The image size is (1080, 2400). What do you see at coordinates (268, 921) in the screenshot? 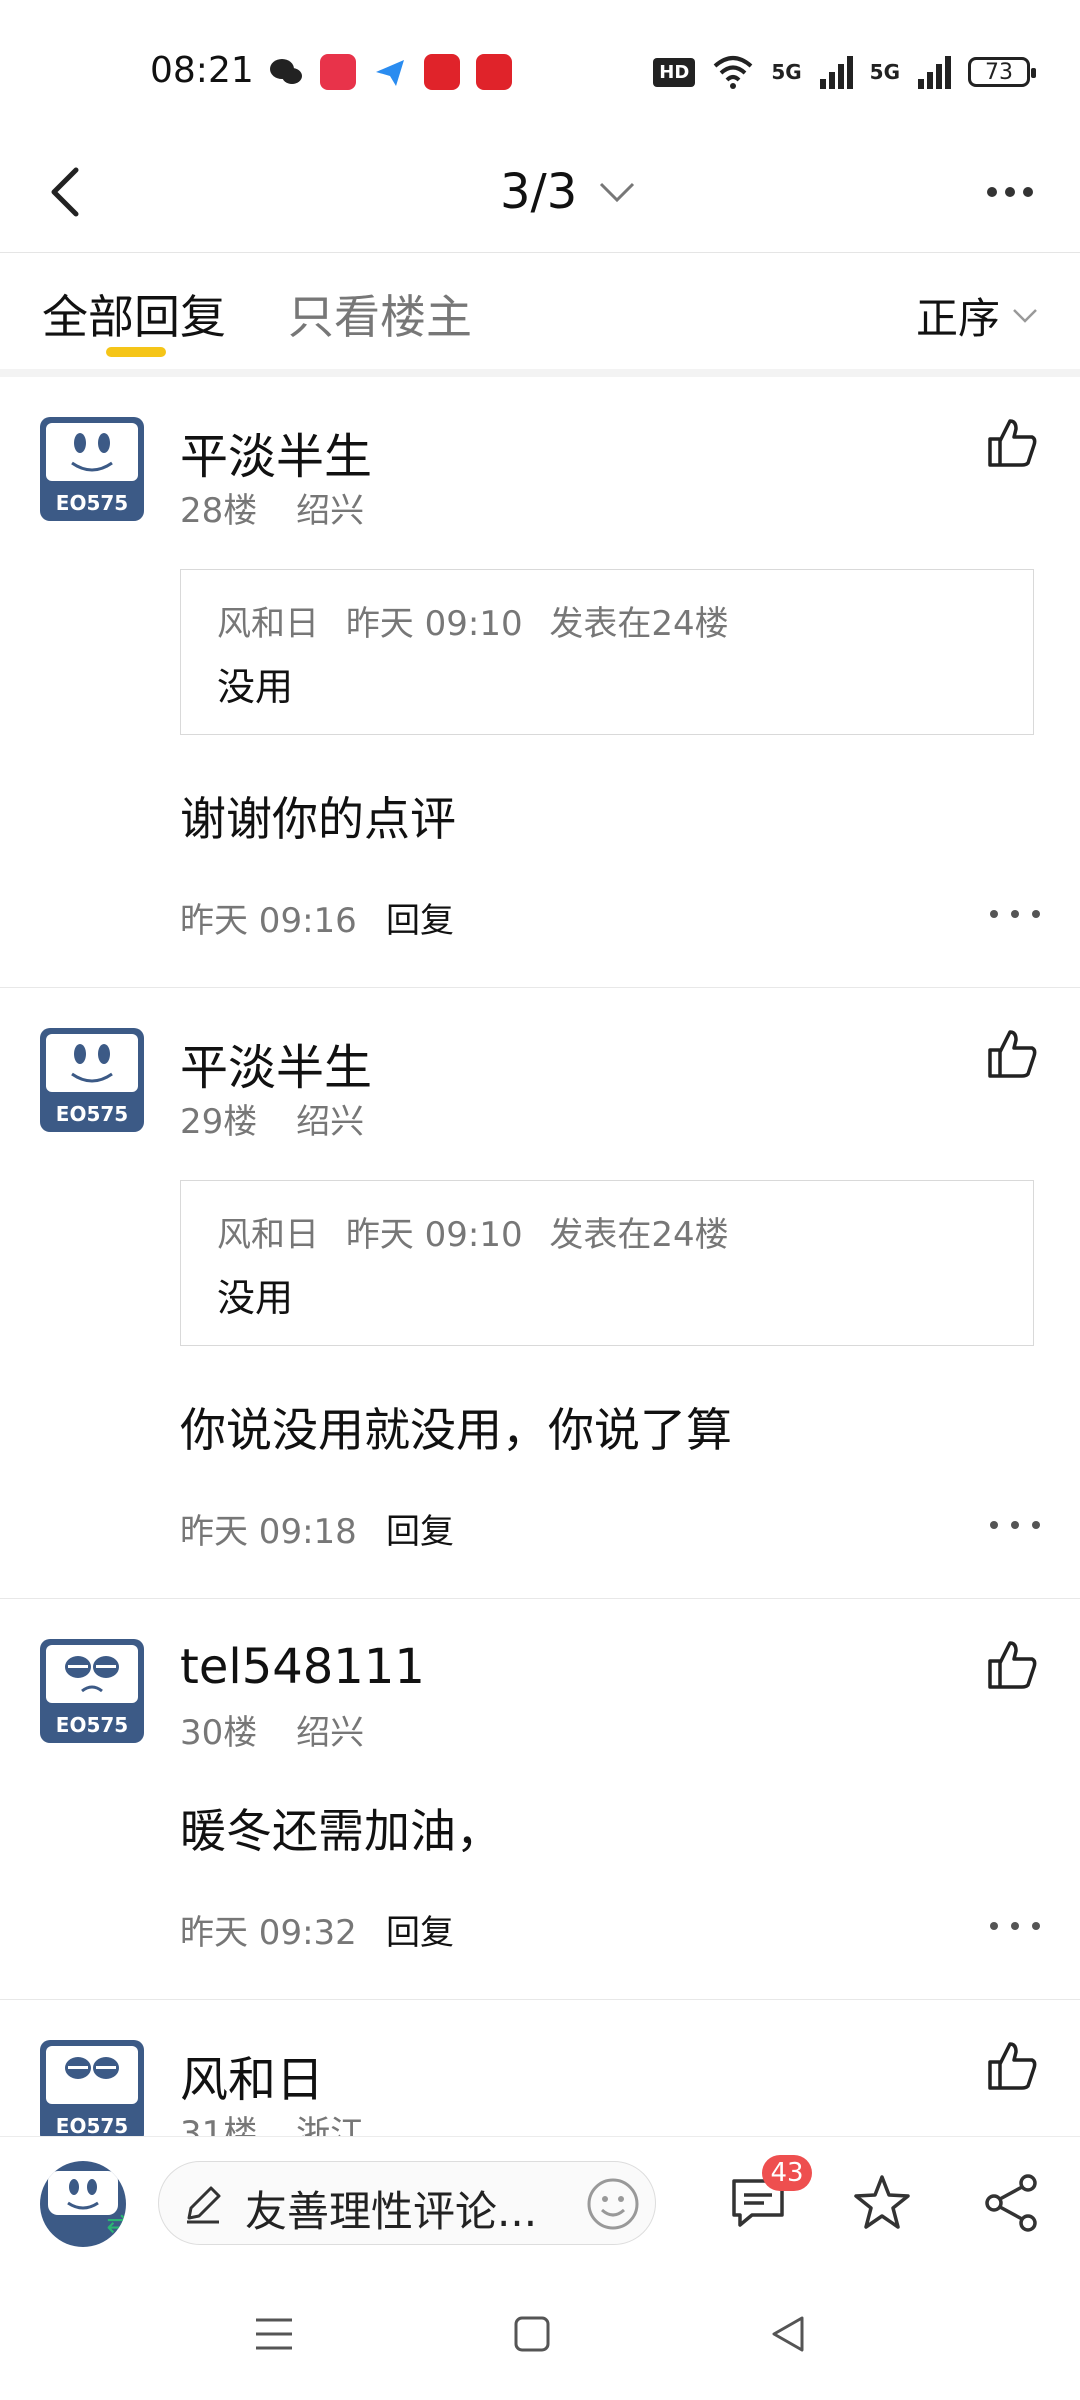
I see `reply-time: 昨天 09:16` at bounding box center [268, 921].